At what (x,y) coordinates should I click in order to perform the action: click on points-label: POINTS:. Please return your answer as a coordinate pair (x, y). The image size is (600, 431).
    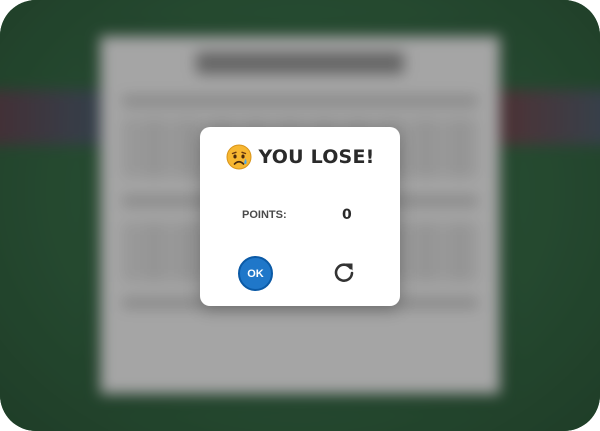
    Looking at the image, I should click on (264, 215).